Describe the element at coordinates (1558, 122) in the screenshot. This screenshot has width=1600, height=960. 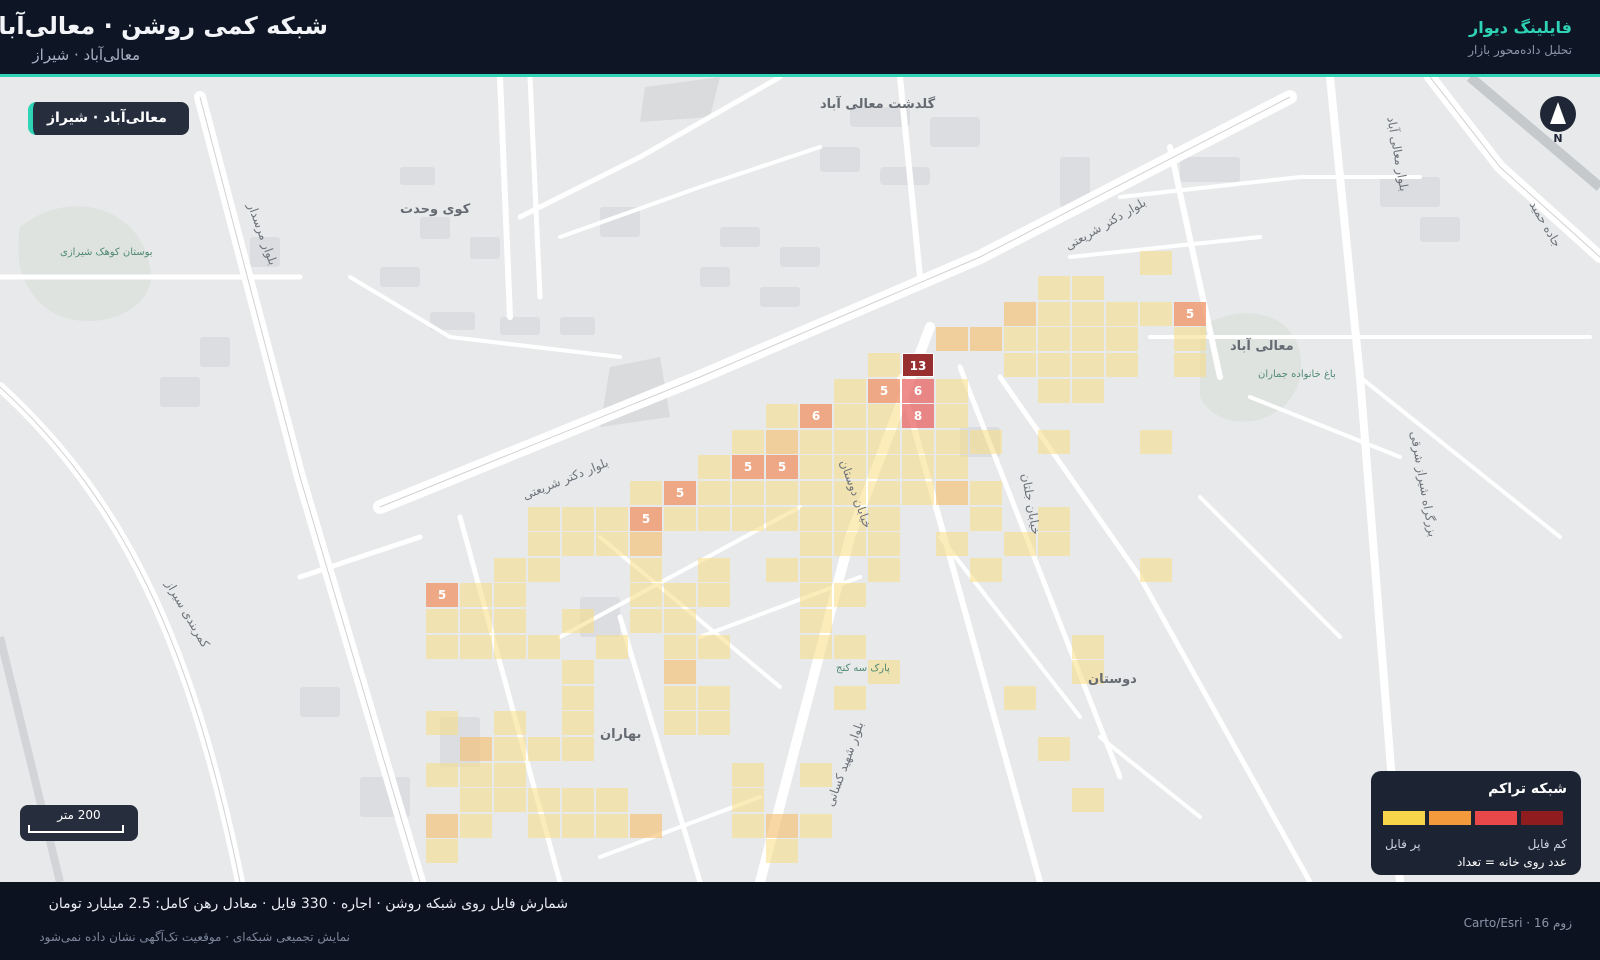
I see `north-arrow: N` at that location.